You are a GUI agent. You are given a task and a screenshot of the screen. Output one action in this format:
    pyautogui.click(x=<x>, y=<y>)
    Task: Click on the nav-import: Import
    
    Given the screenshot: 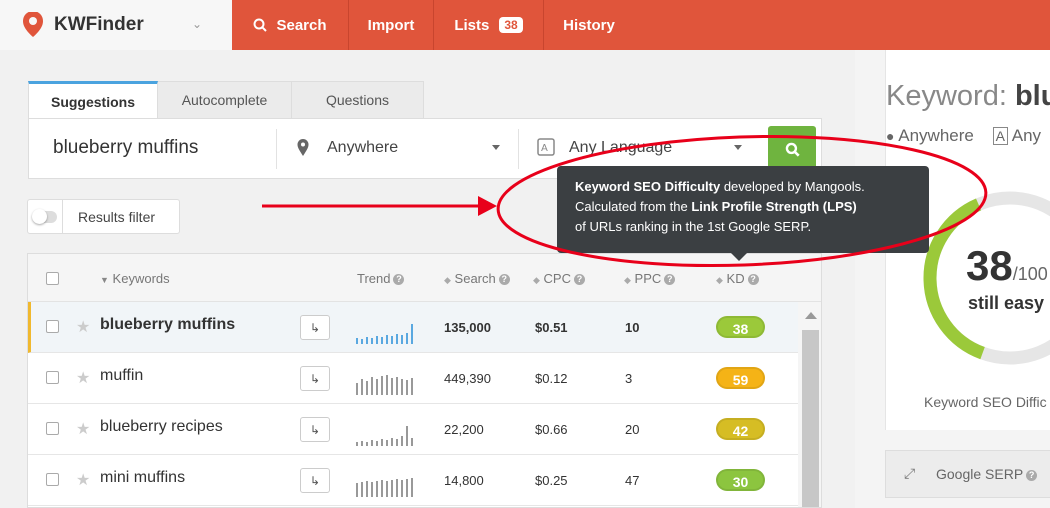 What is the action you would take?
    pyautogui.click(x=391, y=25)
    